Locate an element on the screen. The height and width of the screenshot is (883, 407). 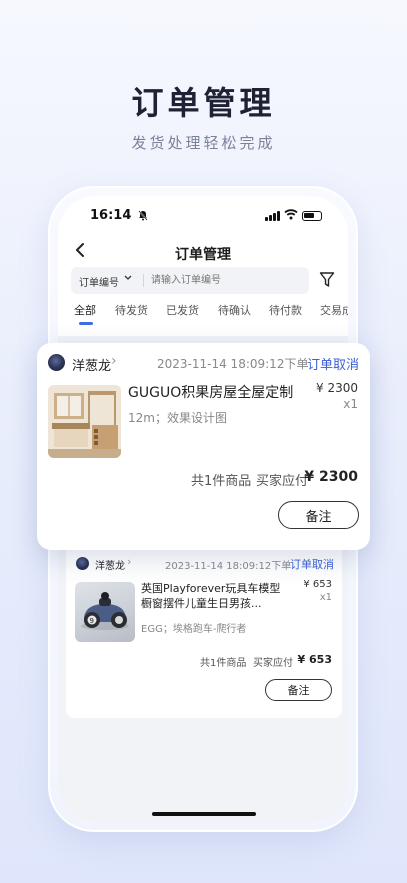
nav-bar: 订单管理 is located at coordinates (203, 253).